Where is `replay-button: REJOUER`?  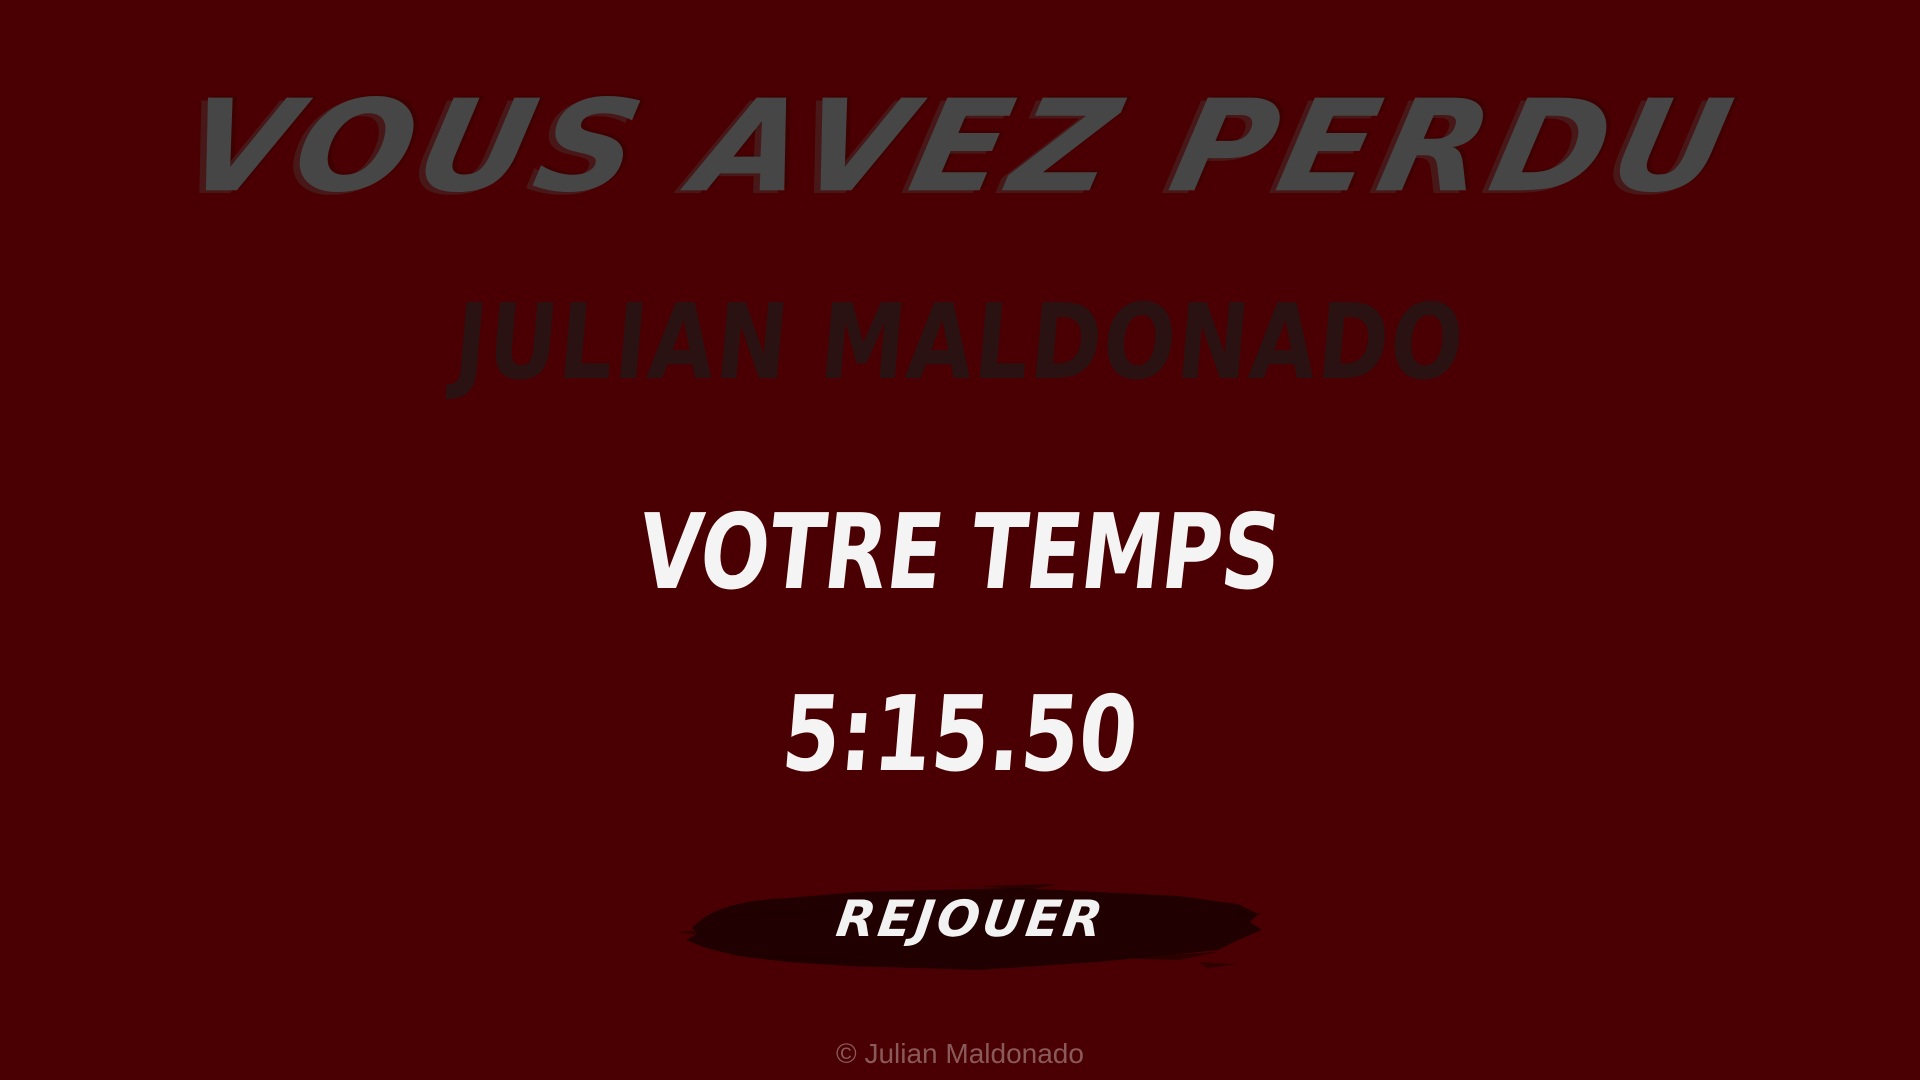
replay-button: REJOUER is located at coordinates (971, 927).